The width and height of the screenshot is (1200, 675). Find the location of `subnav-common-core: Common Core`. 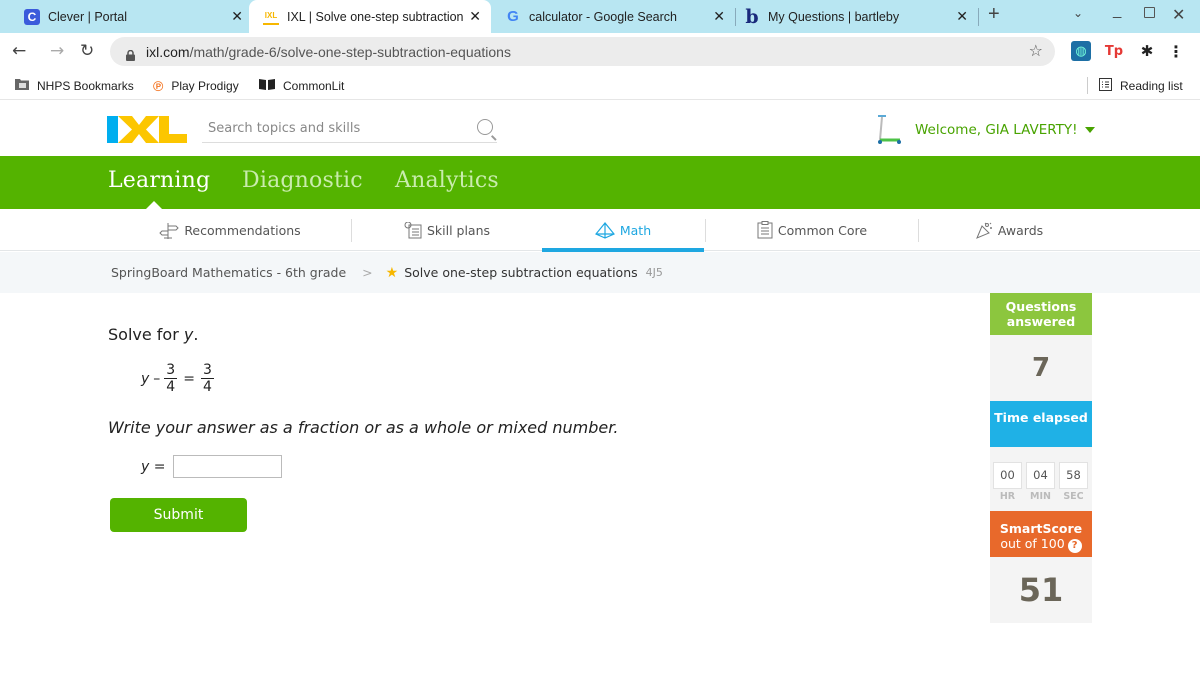

subnav-common-core: Common Core is located at coordinates (812, 230).